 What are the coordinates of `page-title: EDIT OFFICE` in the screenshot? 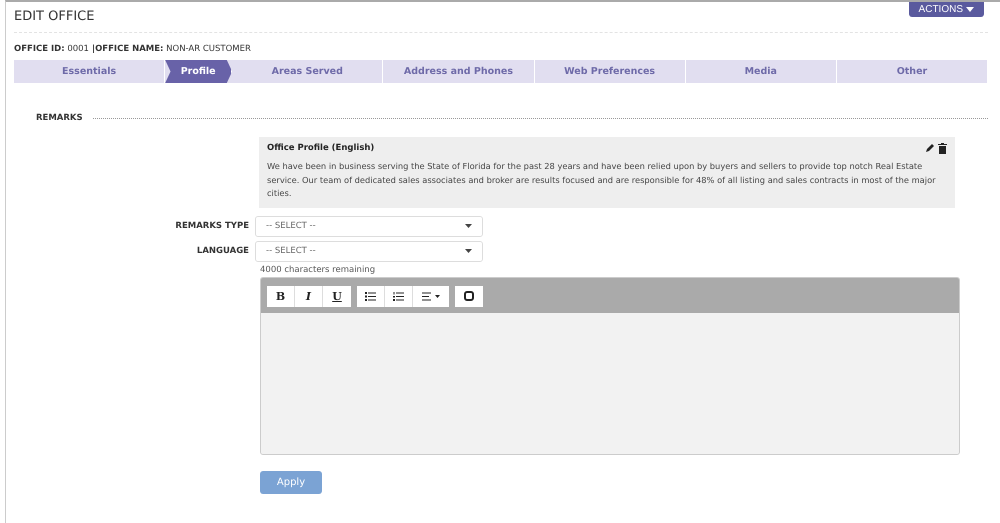 It's located at (54, 16).